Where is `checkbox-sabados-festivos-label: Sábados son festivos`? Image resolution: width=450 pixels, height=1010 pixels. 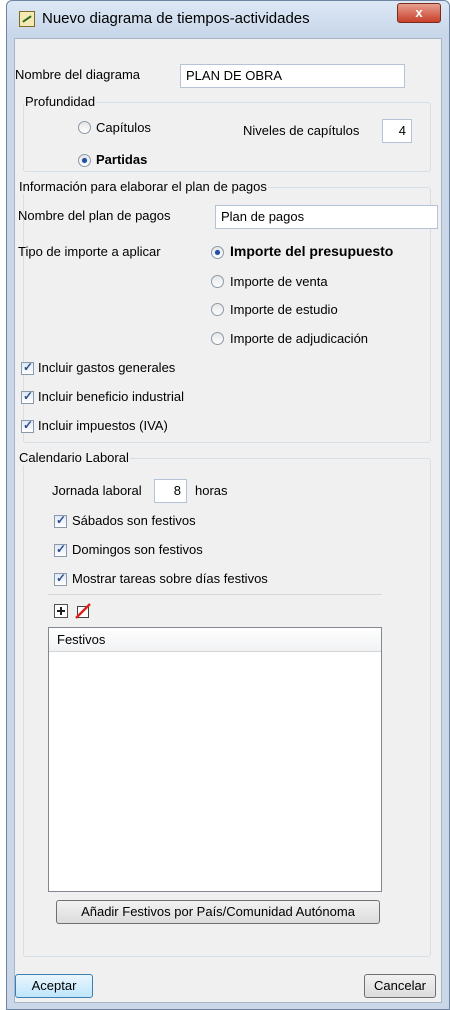
checkbox-sabados-festivos-label: Sábados son festivos is located at coordinates (134, 520).